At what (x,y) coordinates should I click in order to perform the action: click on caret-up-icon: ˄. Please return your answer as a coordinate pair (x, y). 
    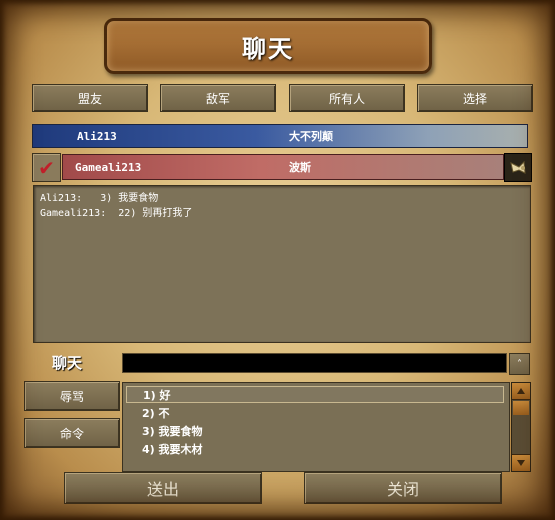
    Looking at the image, I should click on (519, 364).